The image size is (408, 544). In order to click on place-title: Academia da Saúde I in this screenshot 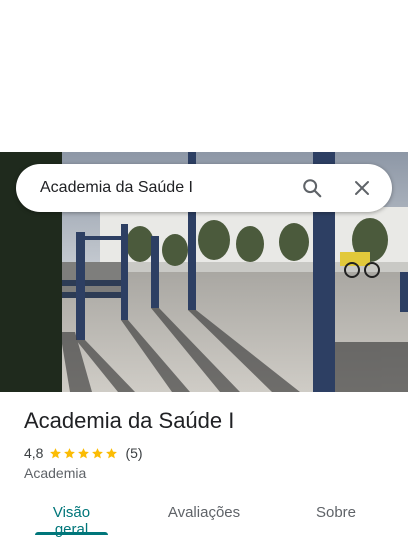, I will do `click(129, 420)`.